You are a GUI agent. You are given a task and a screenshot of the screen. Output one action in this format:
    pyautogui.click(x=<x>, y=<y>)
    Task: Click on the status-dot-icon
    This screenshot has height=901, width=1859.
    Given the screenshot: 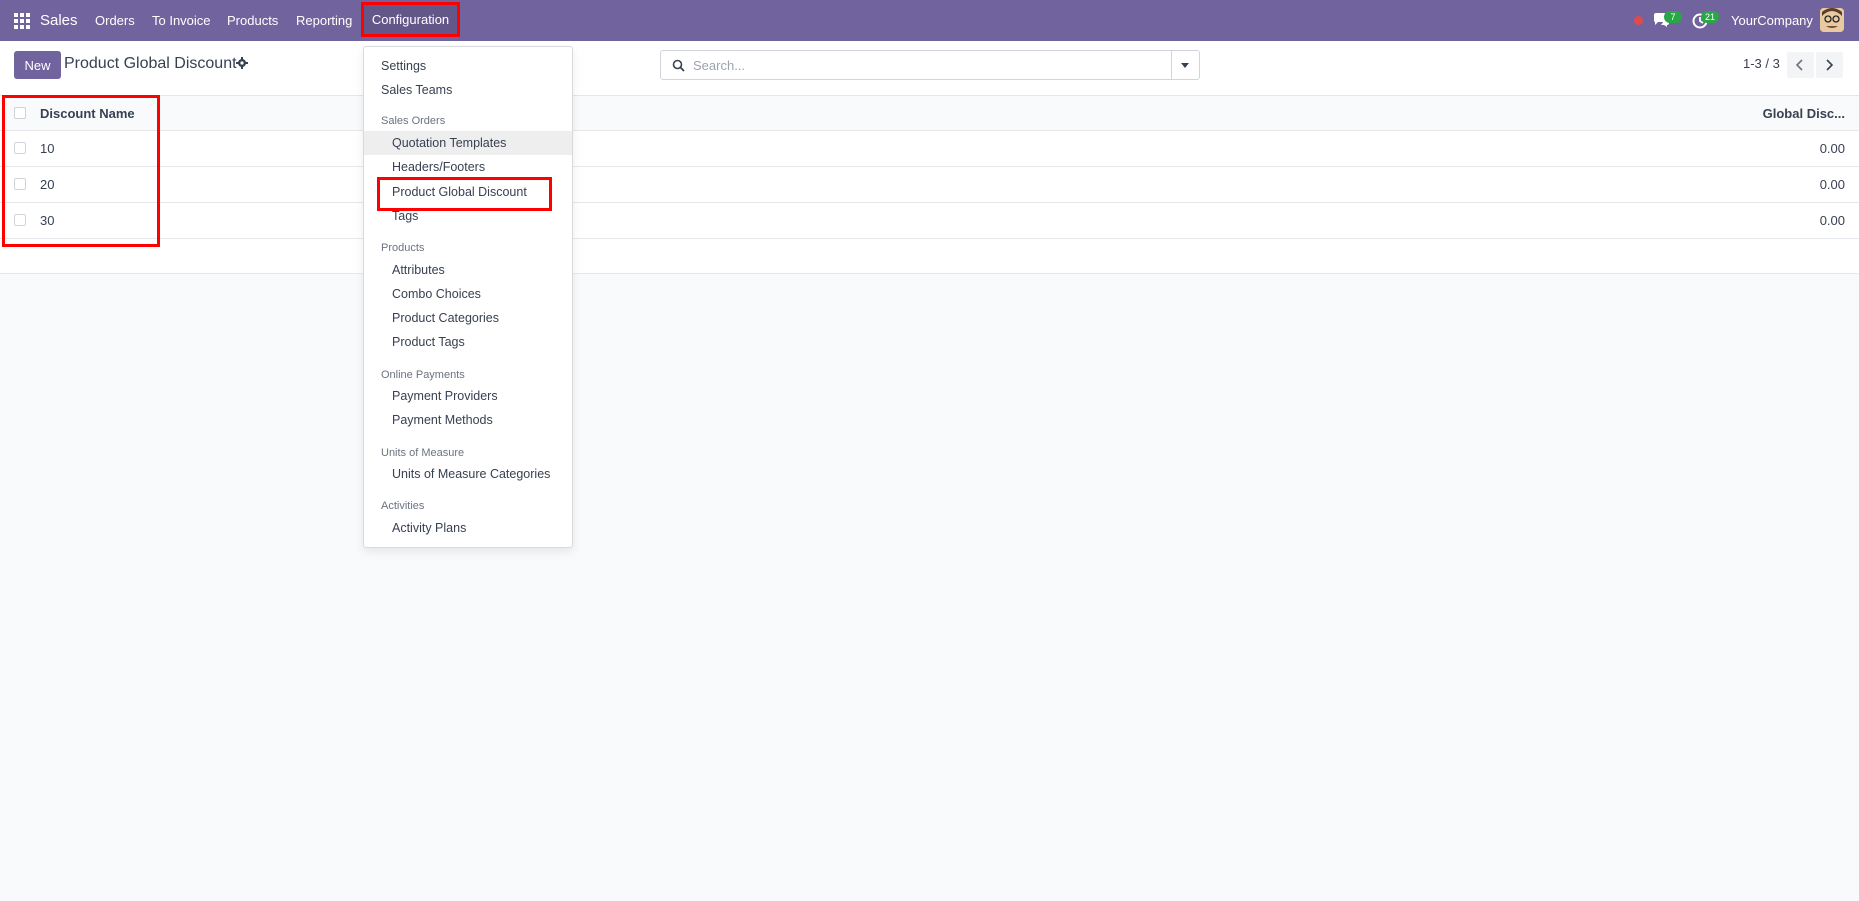 What is the action you would take?
    pyautogui.click(x=1638, y=20)
    